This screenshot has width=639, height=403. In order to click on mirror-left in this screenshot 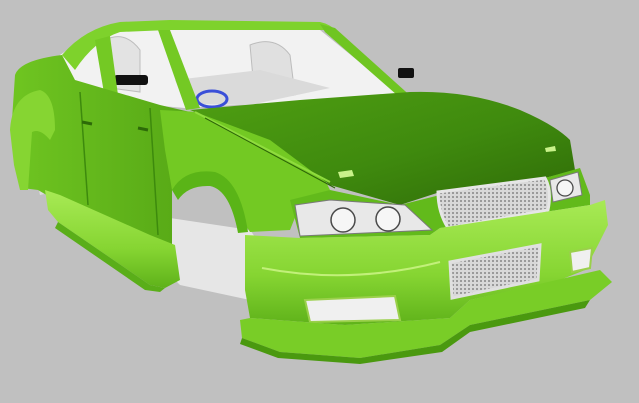, I will do `click(131, 80)`.